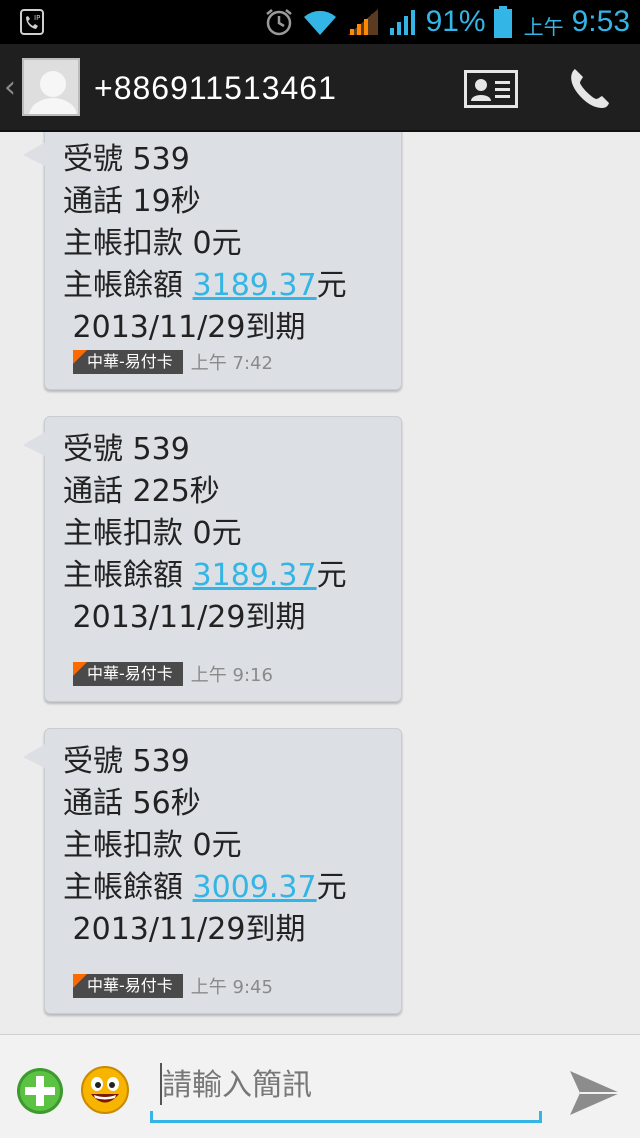 The height and width of the screenshot is (1138, 640). Describe the element at coordinates (10, 87) in the screenshot. I see `back-chevron-icon: ‹` at that location.